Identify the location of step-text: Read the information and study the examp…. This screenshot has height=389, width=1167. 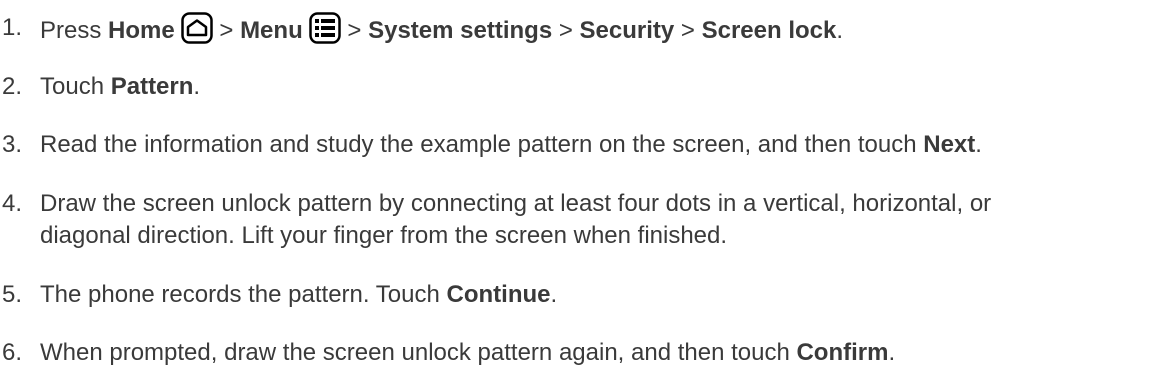
(598, 145).